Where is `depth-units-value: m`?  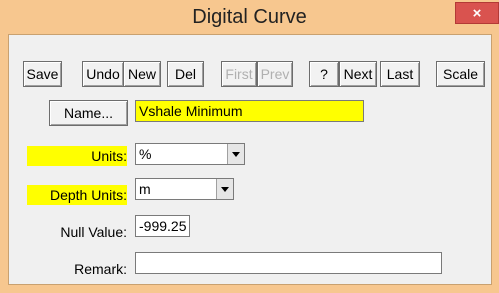
depth-units-value: m is located at coordinates (145, 189).